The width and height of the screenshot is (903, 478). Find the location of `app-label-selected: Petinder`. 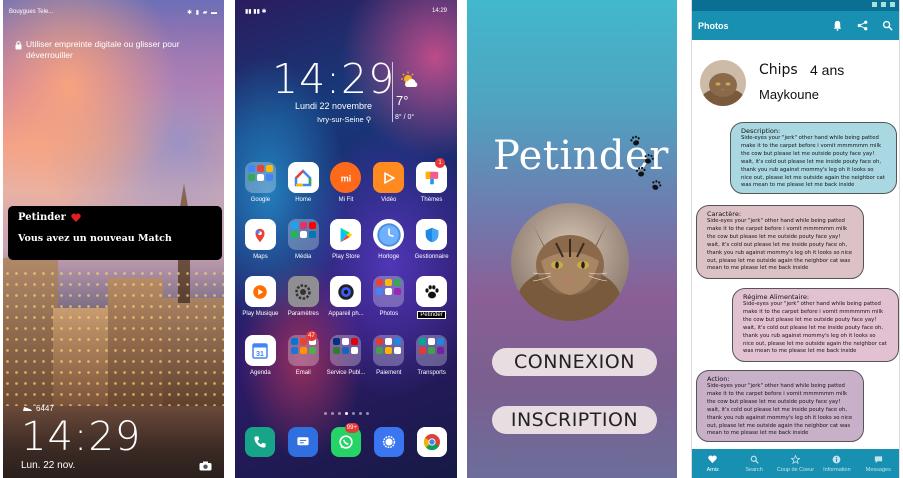

app-label-selected: Petinder is located at coordinates (431, 315).